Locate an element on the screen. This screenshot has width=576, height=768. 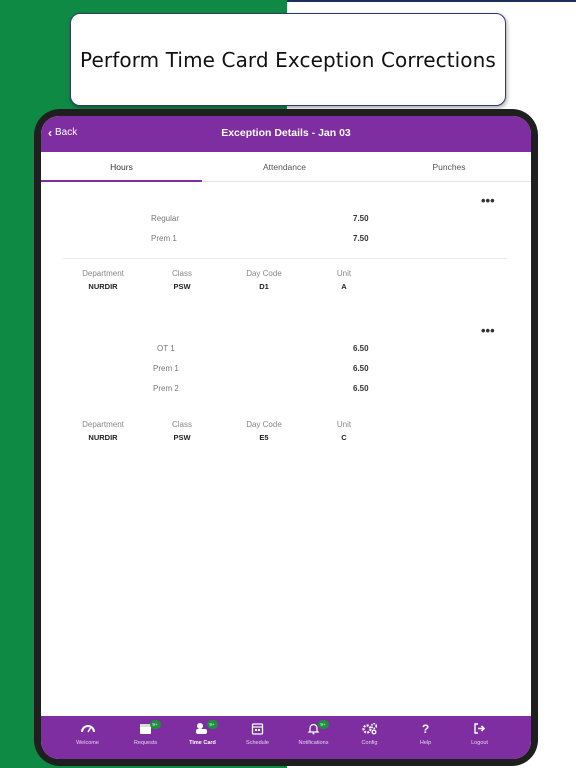
help-icon: ? is located at coordinates (425, 729).